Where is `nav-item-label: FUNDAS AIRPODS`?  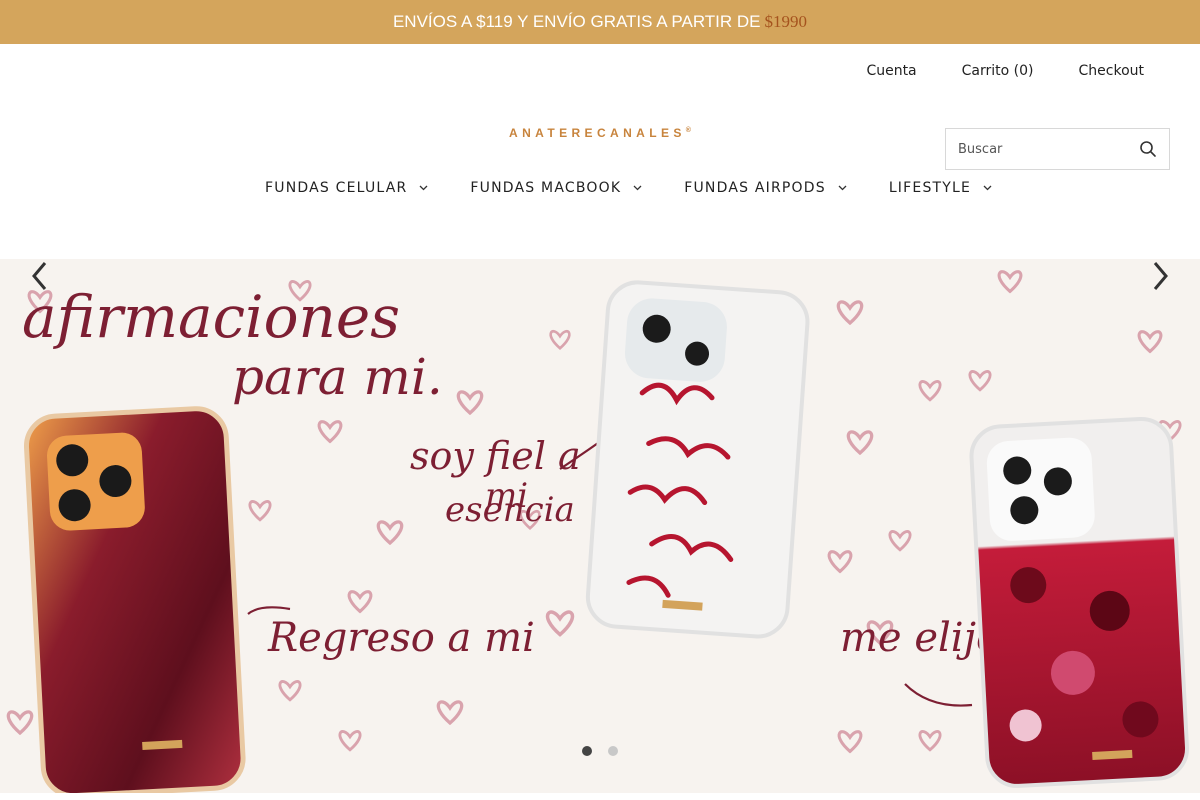 nav-item-label: FUNDAS AIRPODS is located at coordinates (755, 188).